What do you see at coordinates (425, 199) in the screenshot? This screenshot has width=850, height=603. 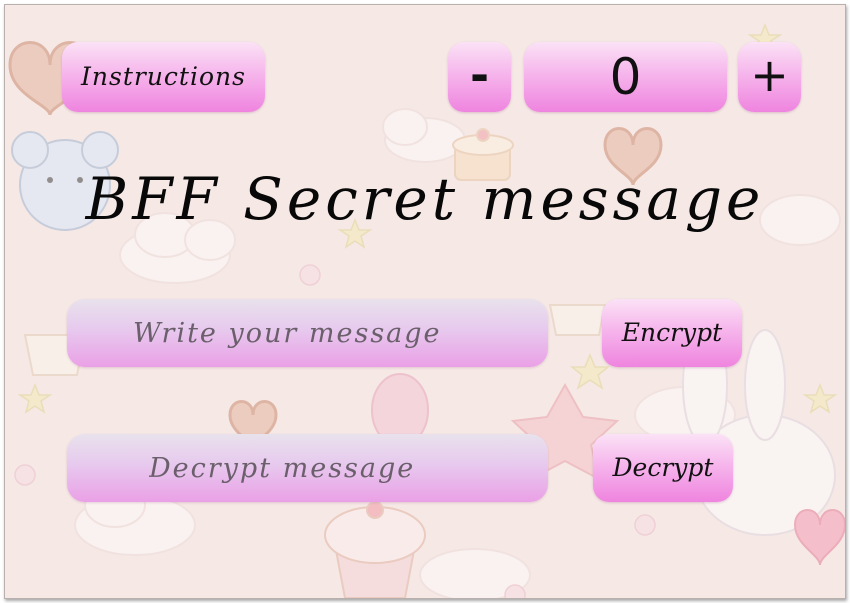 I see `page-title: BFF Secret message` at bounding box center [425, 199].